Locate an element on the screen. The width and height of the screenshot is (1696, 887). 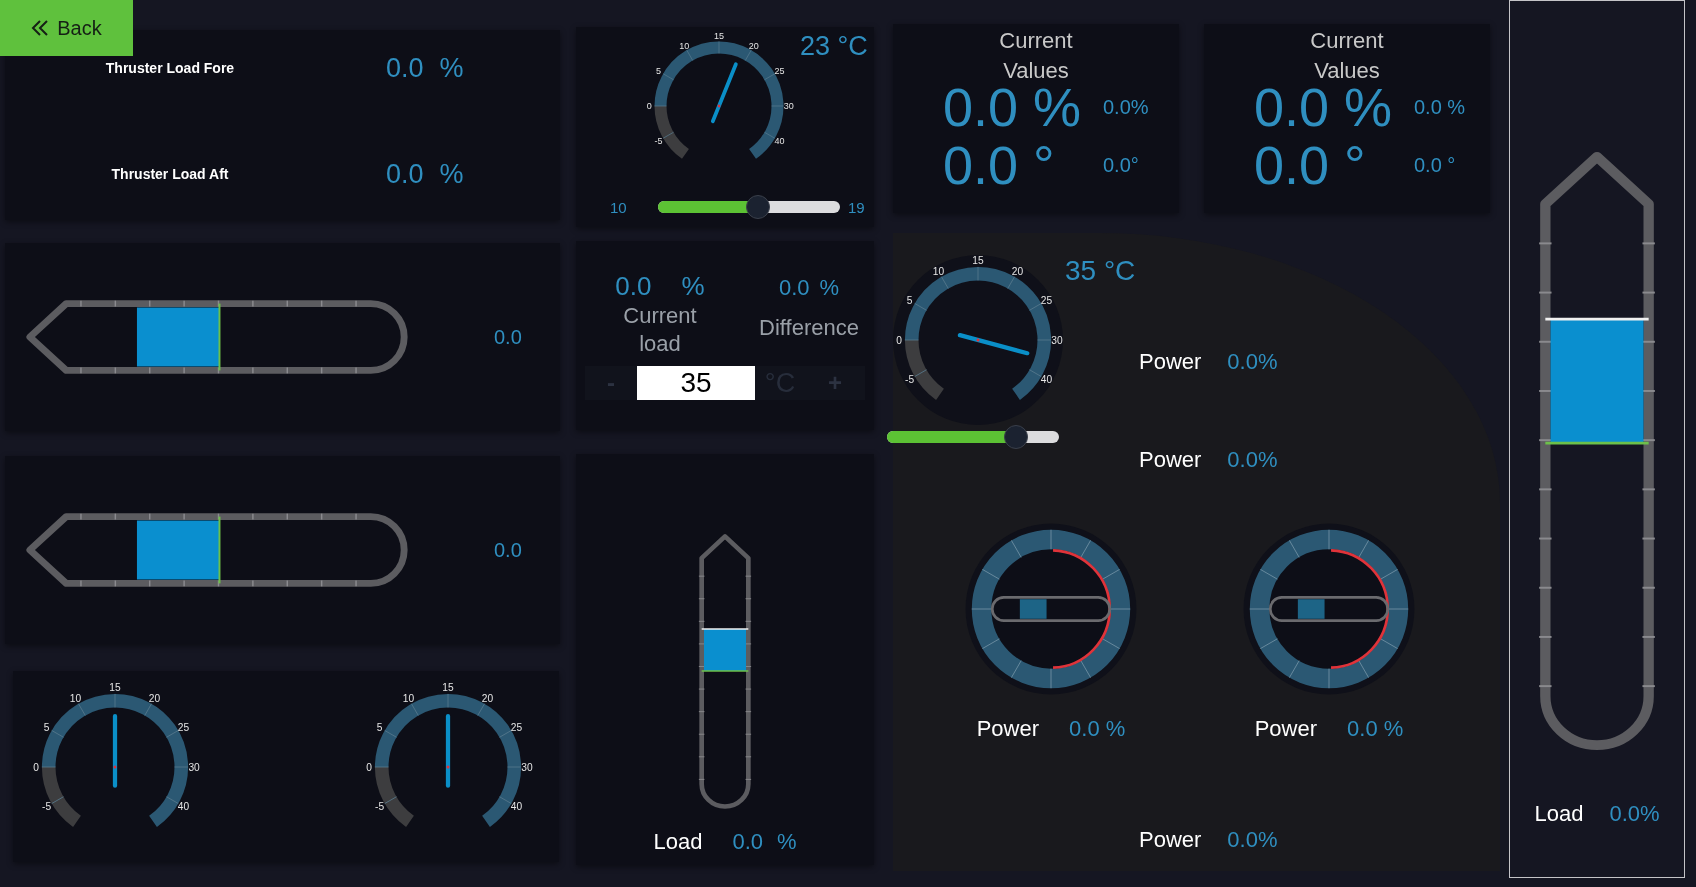
small-value: 0.0 % is located at coordinates (1440, 107).